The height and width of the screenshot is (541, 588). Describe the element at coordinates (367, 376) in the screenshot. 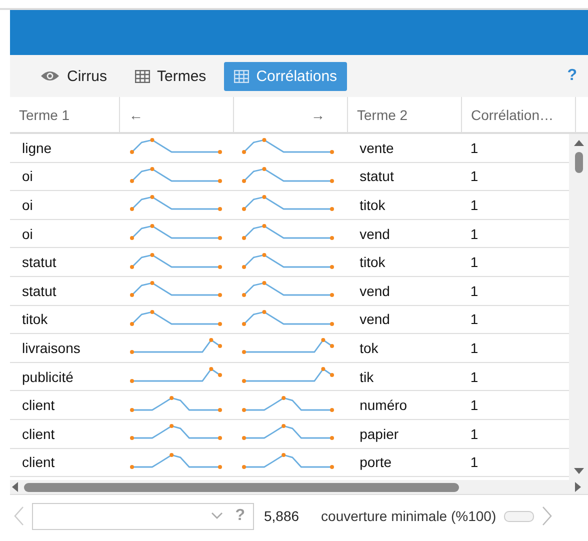

I see `table-cell: tik` at that location.